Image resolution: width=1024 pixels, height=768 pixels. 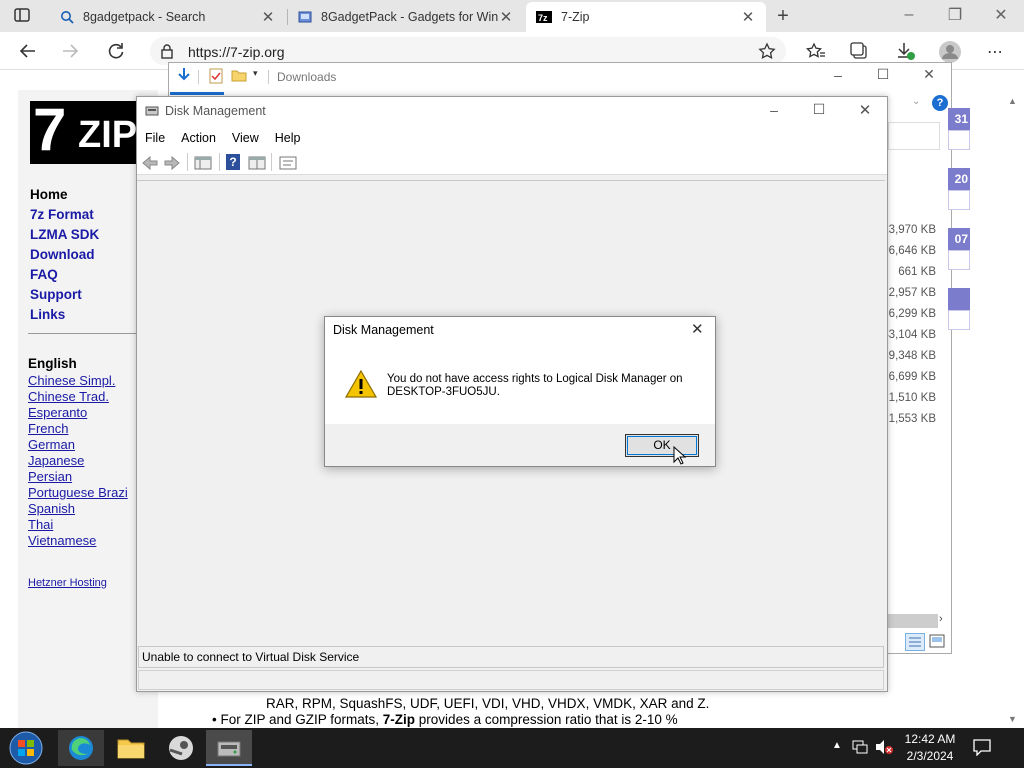 What do you see at coordinates (774, 110) in the screenshot?
I see `dm-minimize-button: –` at bounding box center [774, 110].